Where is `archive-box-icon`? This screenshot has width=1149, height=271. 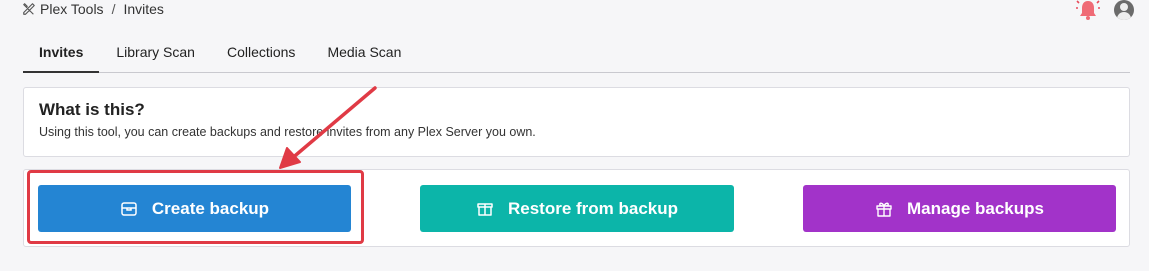 archive-box-icon is located at coordinates (129, 208).